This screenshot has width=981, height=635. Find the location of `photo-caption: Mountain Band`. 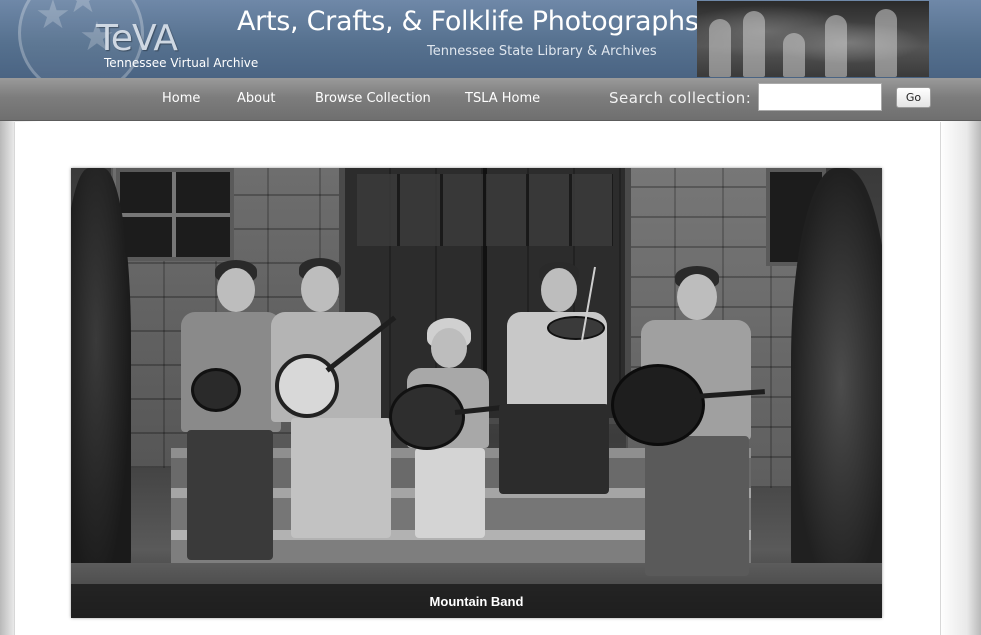

photo-caption: Mountain Band is located at coordinates (477, 601).